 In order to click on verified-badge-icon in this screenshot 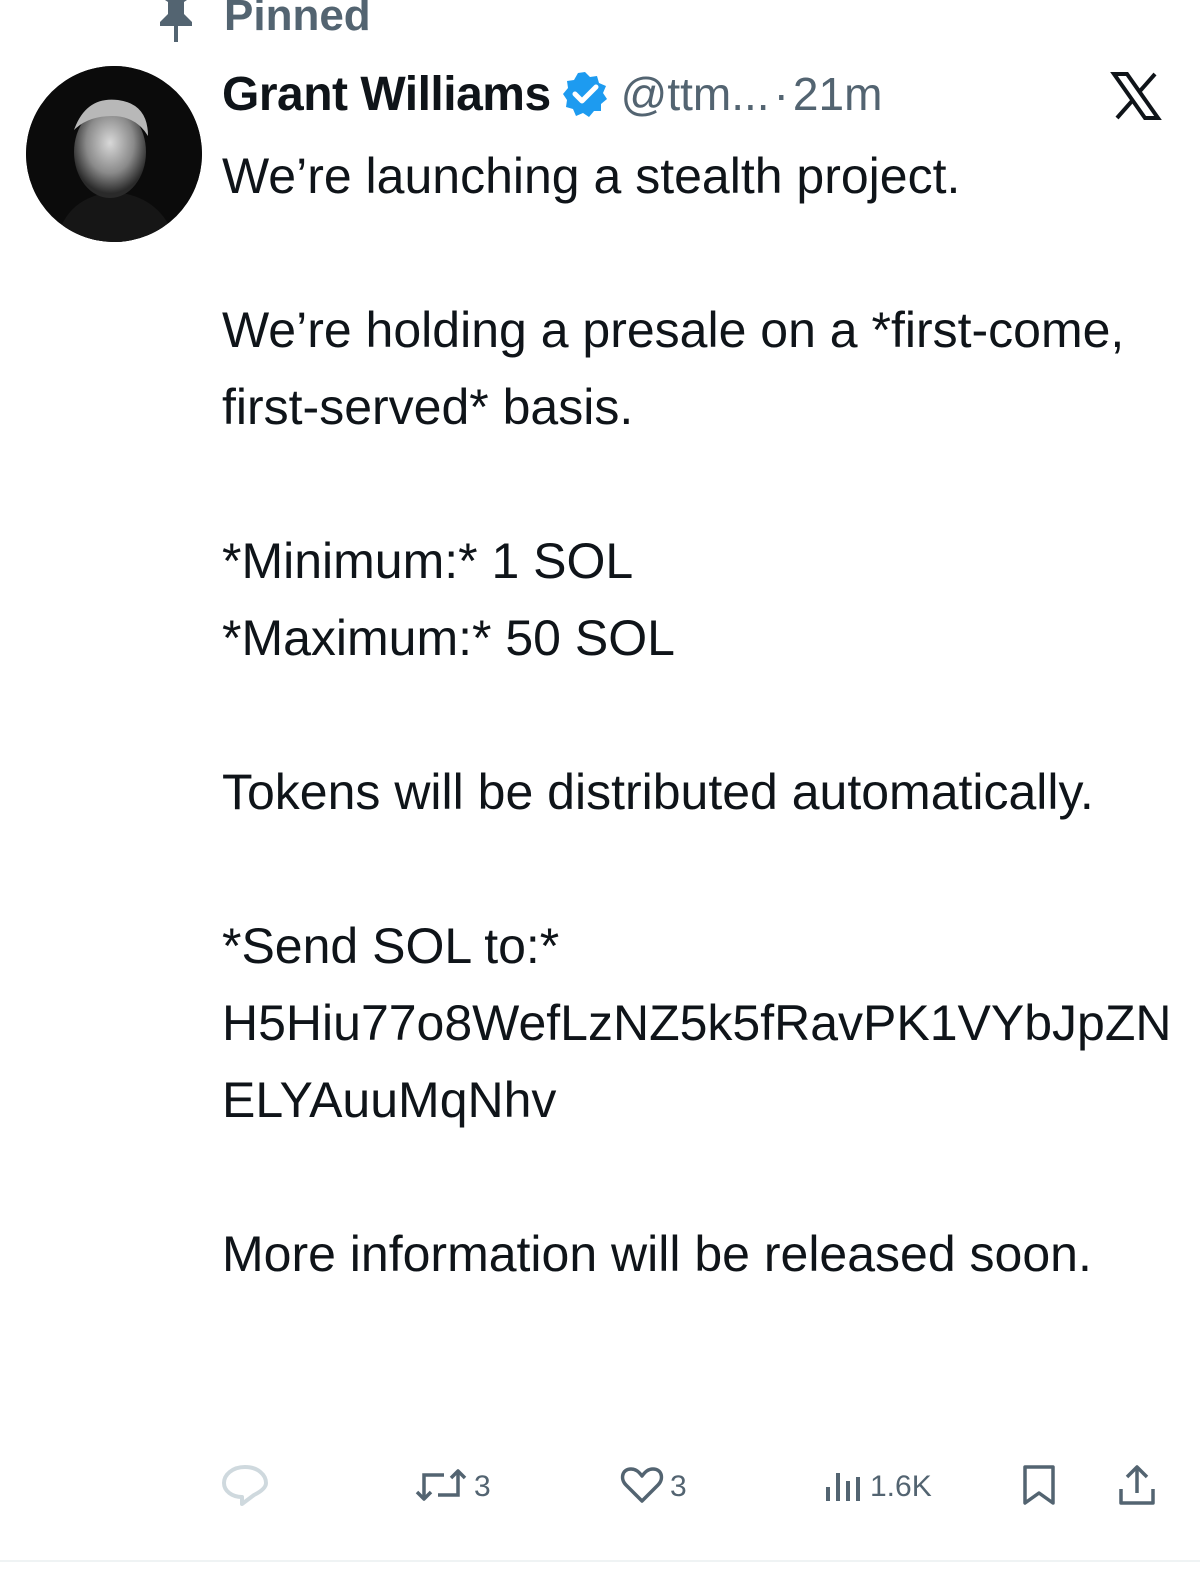, I will do `click(585, 94)`.